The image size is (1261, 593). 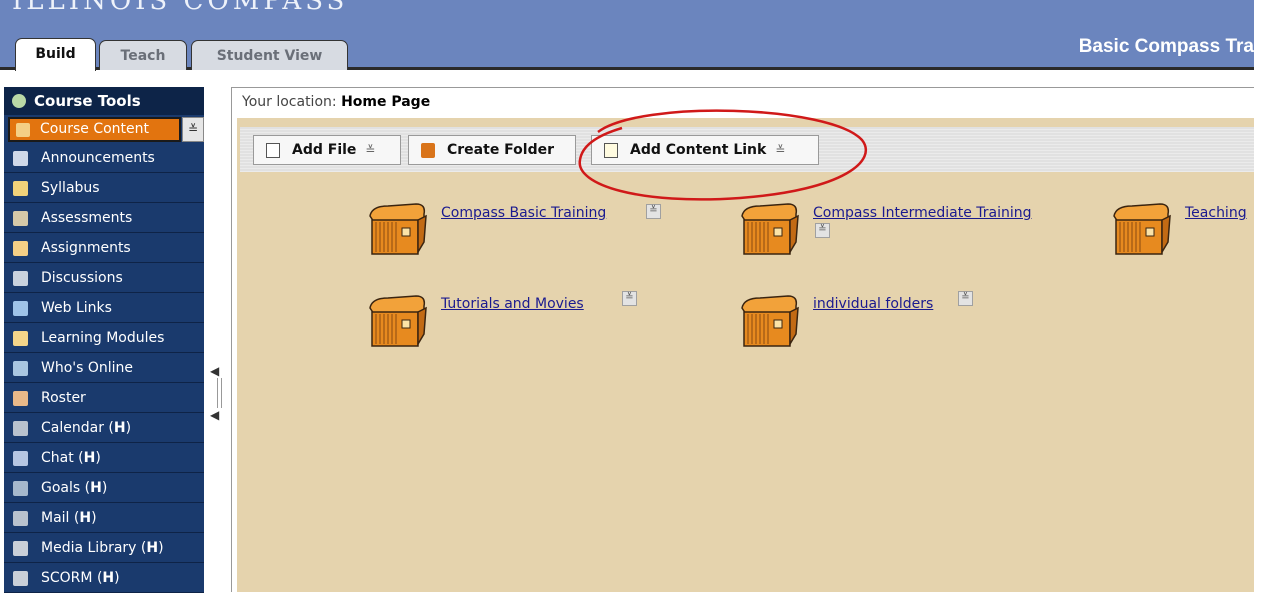 I want to click on mail-icon, so click(x=20, y=518).